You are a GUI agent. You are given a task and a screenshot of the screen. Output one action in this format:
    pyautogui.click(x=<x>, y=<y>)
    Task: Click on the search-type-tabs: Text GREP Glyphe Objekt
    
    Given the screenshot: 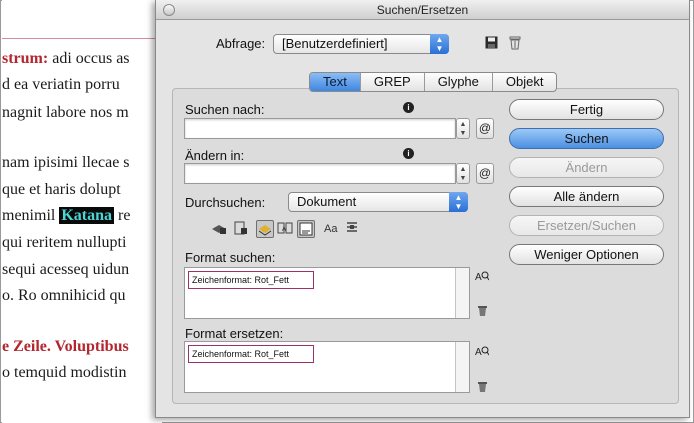 What is the action you would take?
    pyautogui.click(x=433, y=82)
    